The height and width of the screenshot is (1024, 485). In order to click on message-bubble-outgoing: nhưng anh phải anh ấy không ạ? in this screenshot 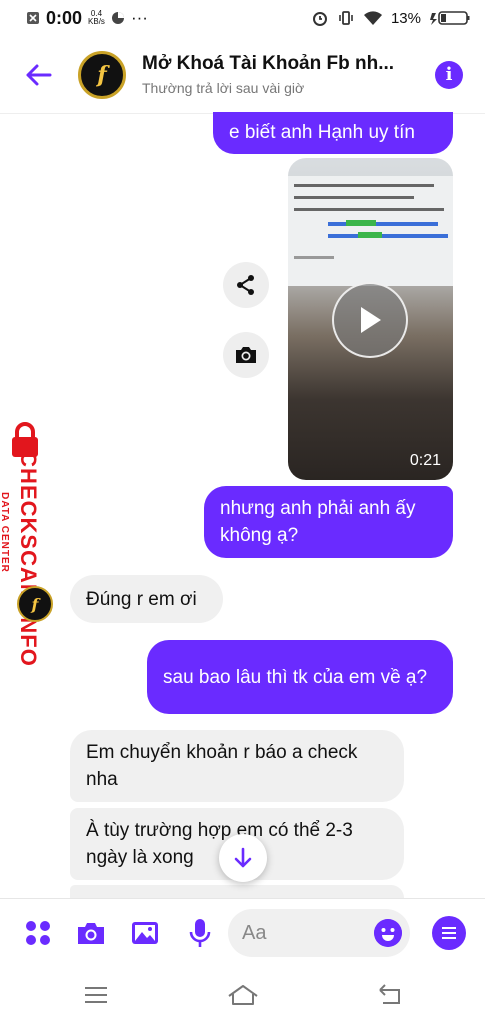, I will do `click(328, 522)`.